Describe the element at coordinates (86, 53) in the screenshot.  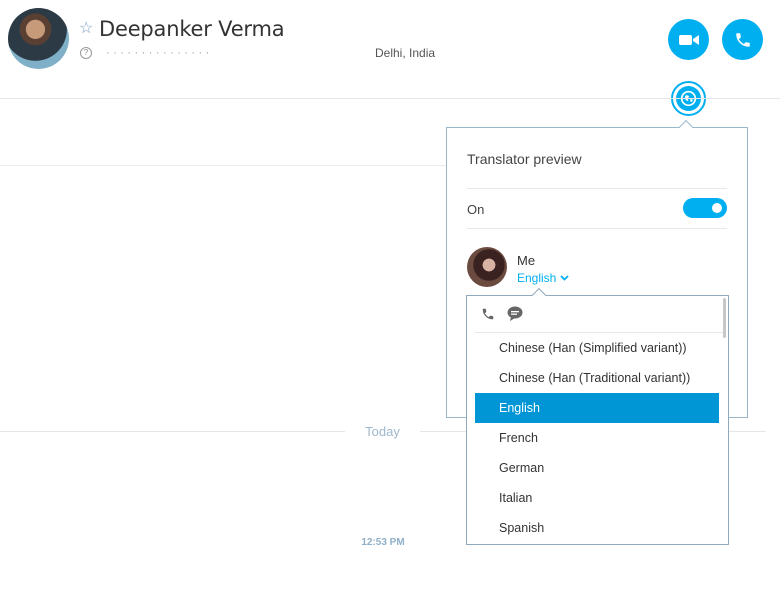
I see `info-icon: ?` at that location.